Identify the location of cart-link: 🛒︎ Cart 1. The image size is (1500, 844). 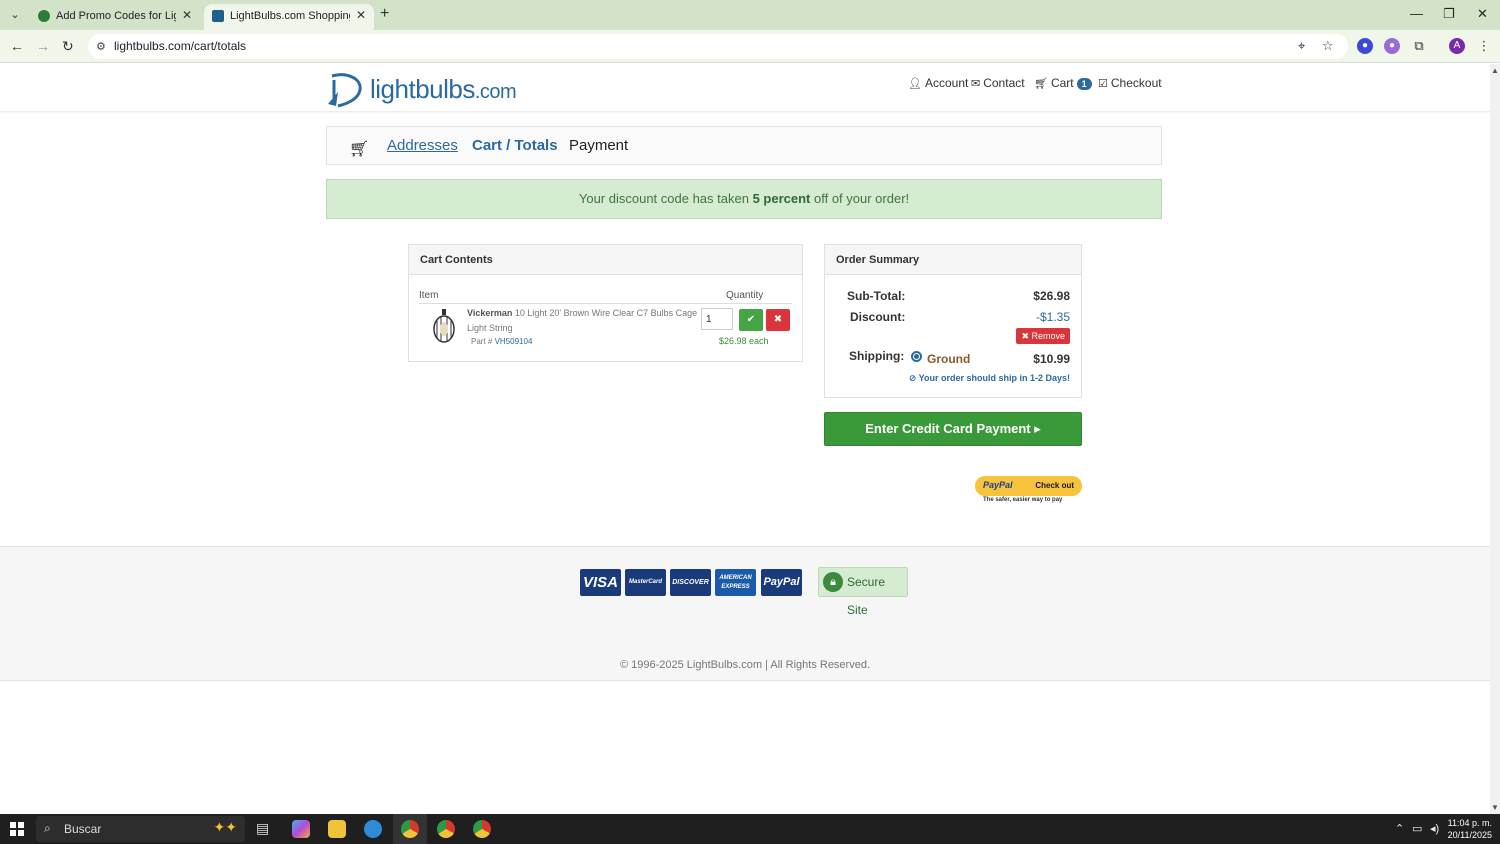
(1063, 83).